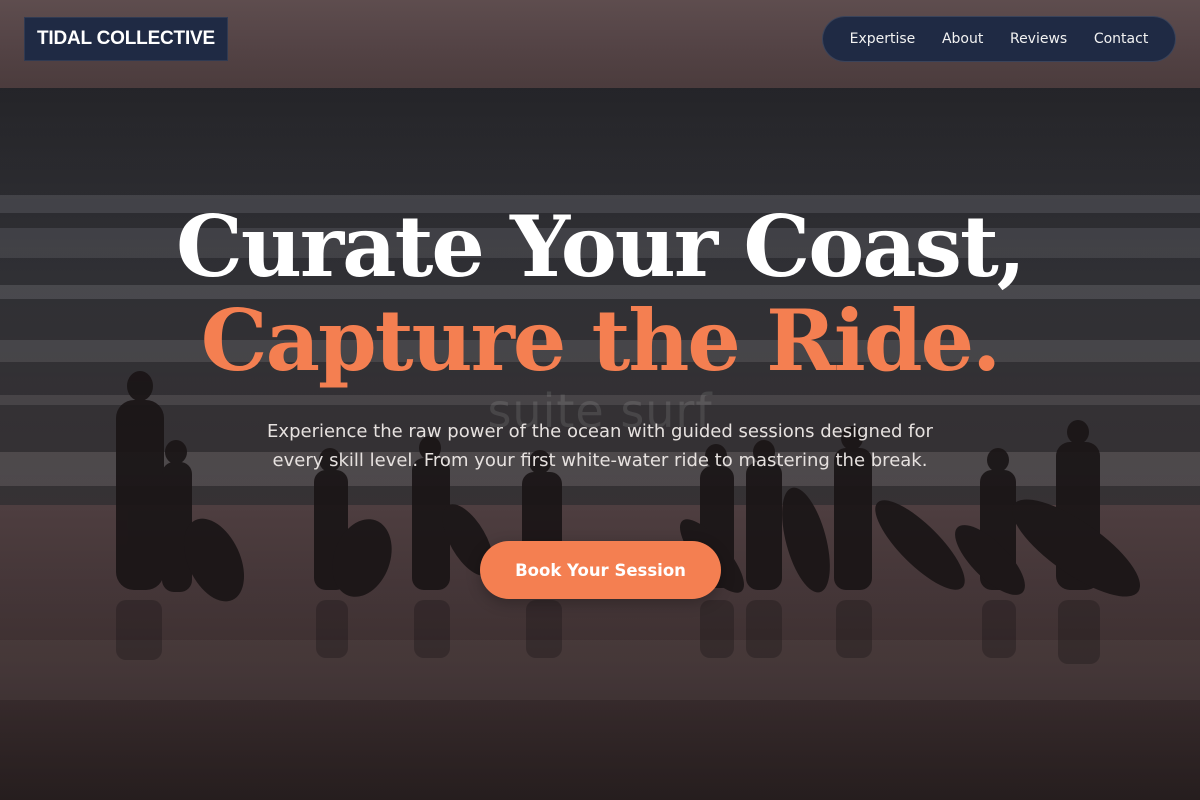 Image resolution: width=1200 pixels, height=800 pixels. What do you see at coordinates (883, 39) in the screenshot?
I see `nav-link-expertise: Expertise` at bounding box center [883, 39].